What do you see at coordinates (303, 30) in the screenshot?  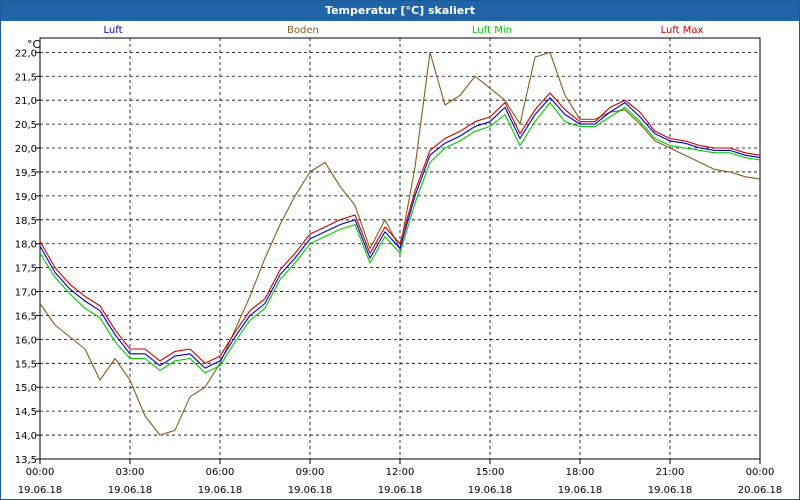 I see `legend-entry-boden: Boden` at bounding box center [303, 30].